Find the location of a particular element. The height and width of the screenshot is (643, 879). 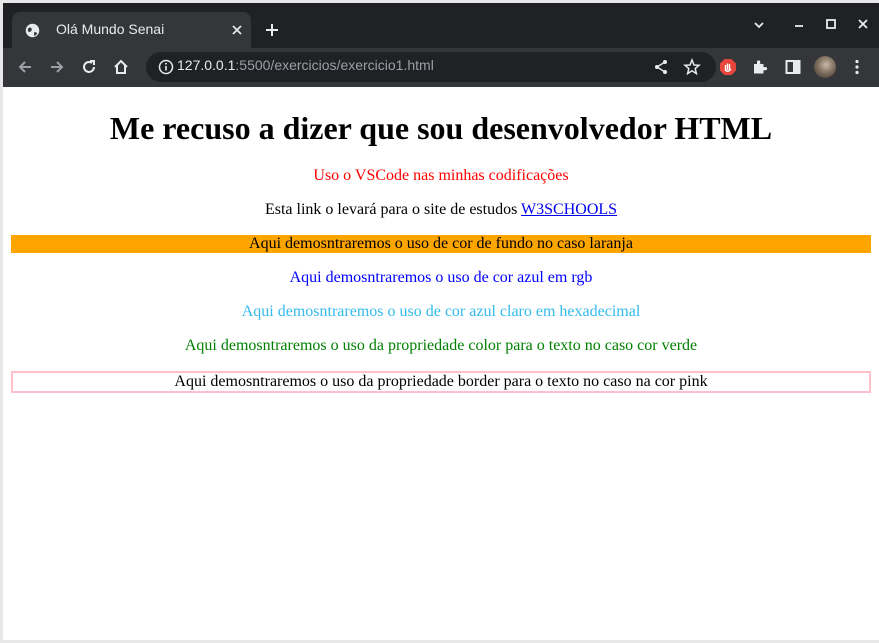

forward-arrow-icon is located at coordinates (57, 67).